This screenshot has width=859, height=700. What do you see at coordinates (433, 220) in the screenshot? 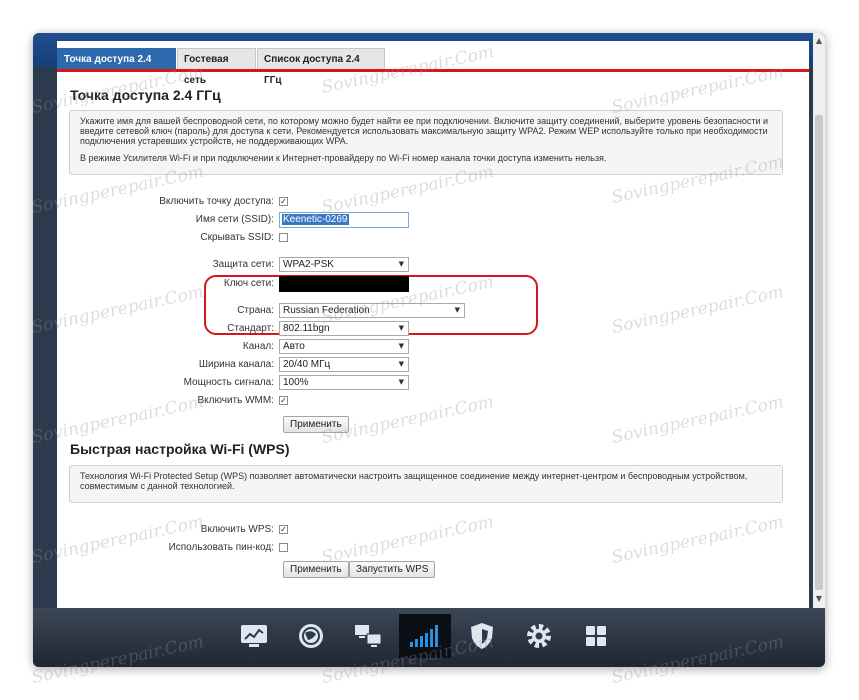
I see `row-ssid: Имя сети (SSID): Keenetic-0269` at bounding box center [433, 220].